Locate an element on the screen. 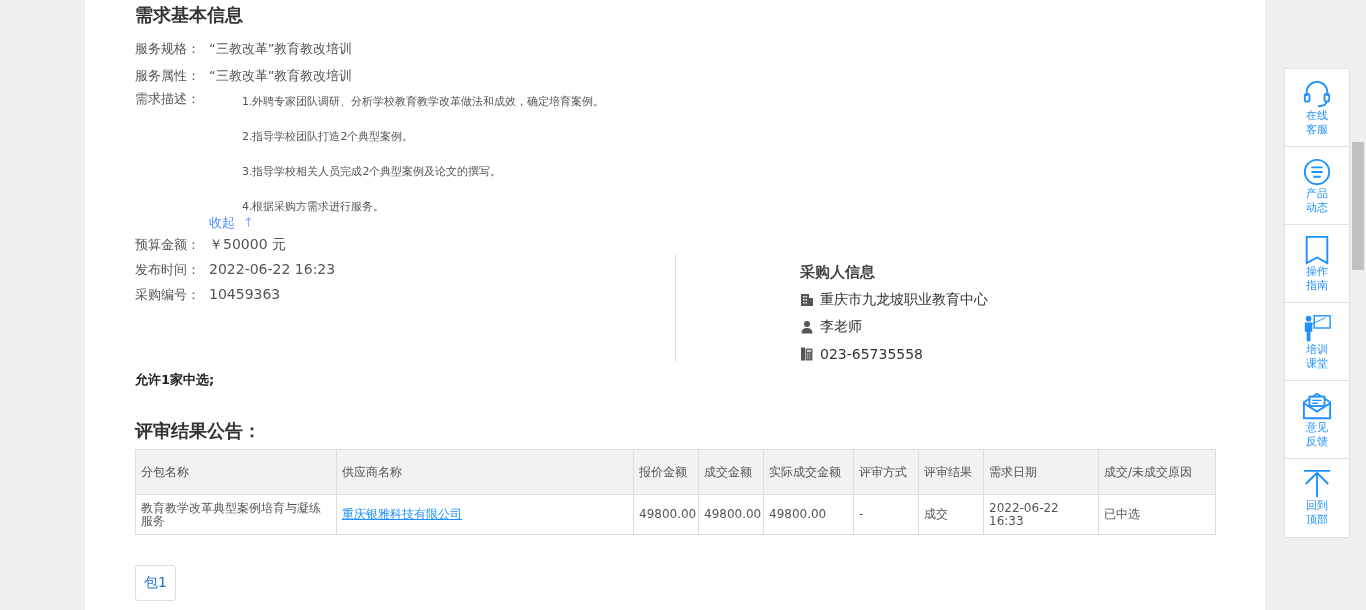 The width and height of the screenshot is (1366, 610). toolbar-item: 产品动态 is located at coordinates (1317, 186).